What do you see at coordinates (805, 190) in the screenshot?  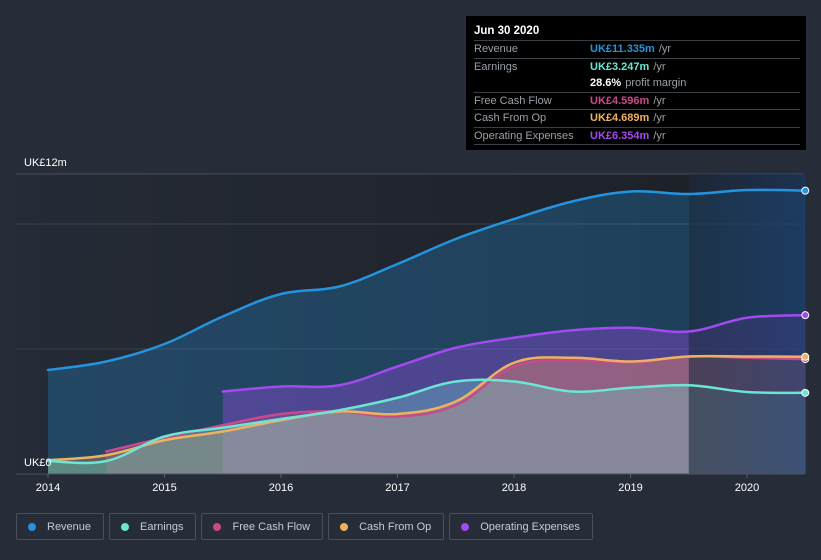 I see `endpoint-revenue` at bounding box center [805, 190].